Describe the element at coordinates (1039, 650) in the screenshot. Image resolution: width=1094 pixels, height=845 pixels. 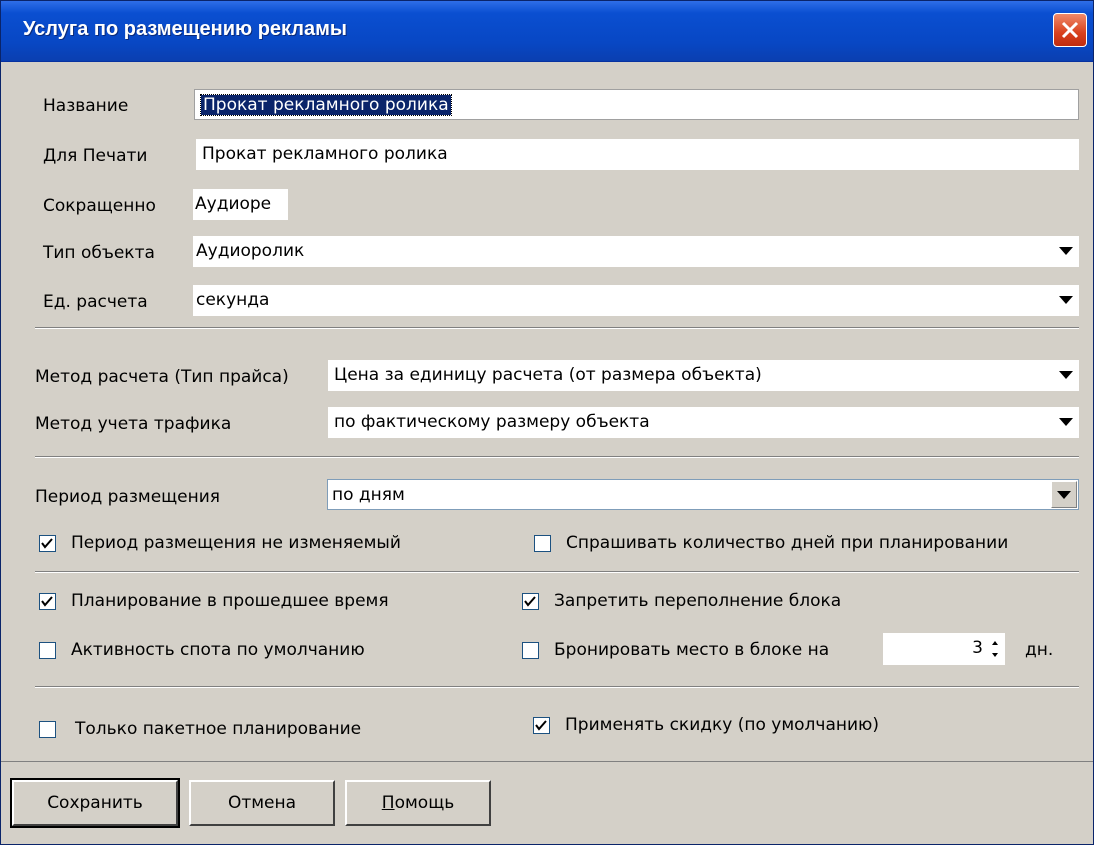
I see `reserve-days-unit: дн.` at that location.